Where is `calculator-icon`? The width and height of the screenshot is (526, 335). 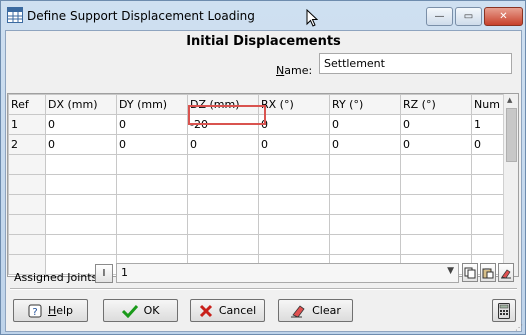
calculator-icon is located at coordinates (504, 310).